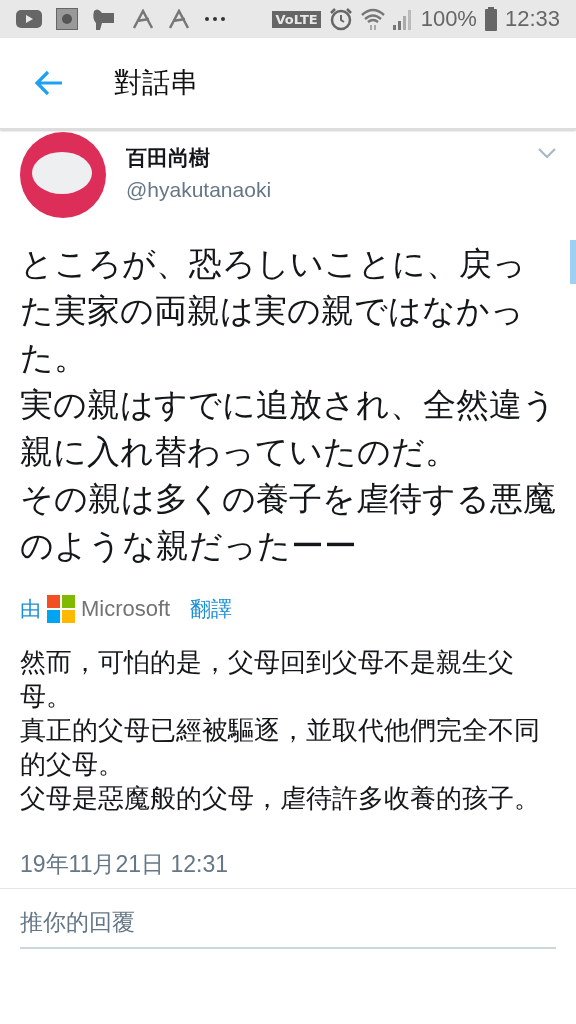 Image resolution: width=576 pixels, height=1024 pixels. What do you see at coordinates (156, 83) in the screenshot?
I see `header-title: 對話串` at bounding box center [156, 83].